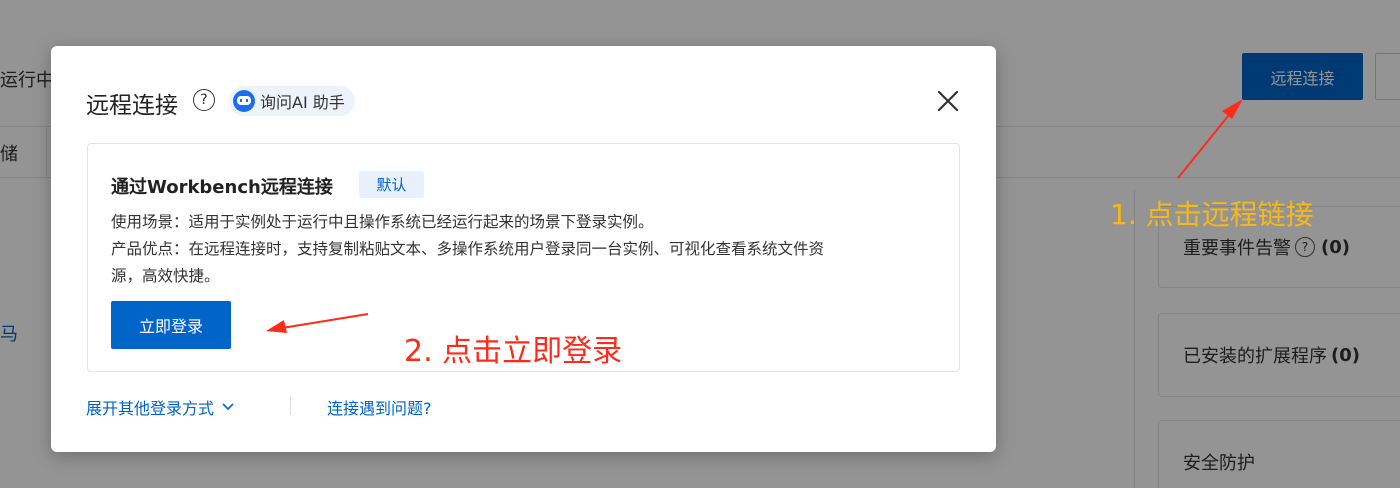  Describe the element at coordinates (1232, 109) in the screenshot. I see `arrow-step1-head` at that location.